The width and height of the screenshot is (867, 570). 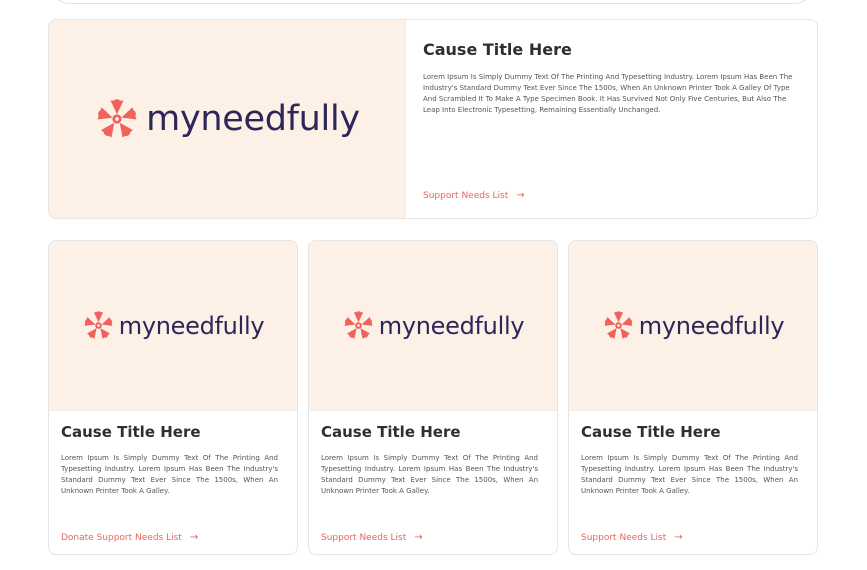 I want to click on link-label: Donate Support Needs List, so click(x=121, y=537).